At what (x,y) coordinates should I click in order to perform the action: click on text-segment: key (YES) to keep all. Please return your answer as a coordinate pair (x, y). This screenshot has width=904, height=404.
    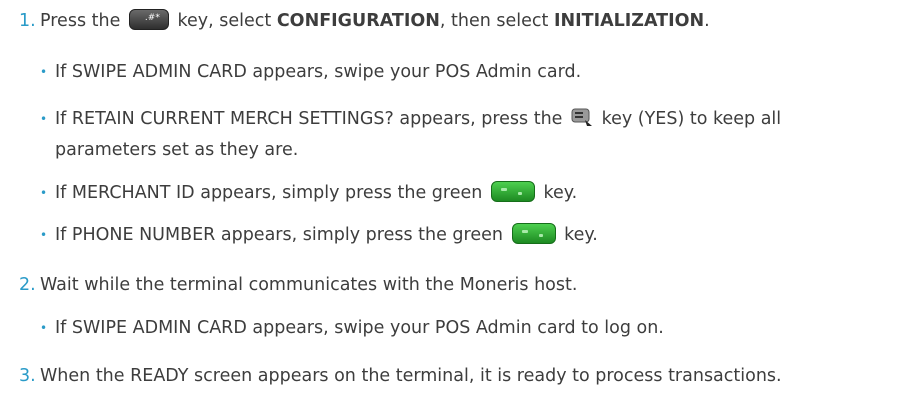
    Looking at the image, I should click on (691, 119).